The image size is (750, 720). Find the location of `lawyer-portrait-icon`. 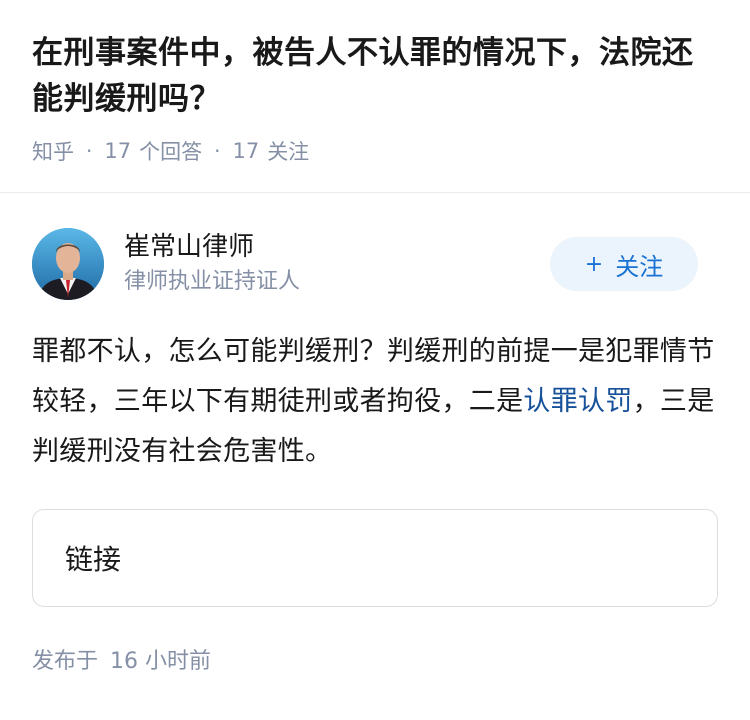

lawyer-portrait-icon is located at coordinates (68, 264).